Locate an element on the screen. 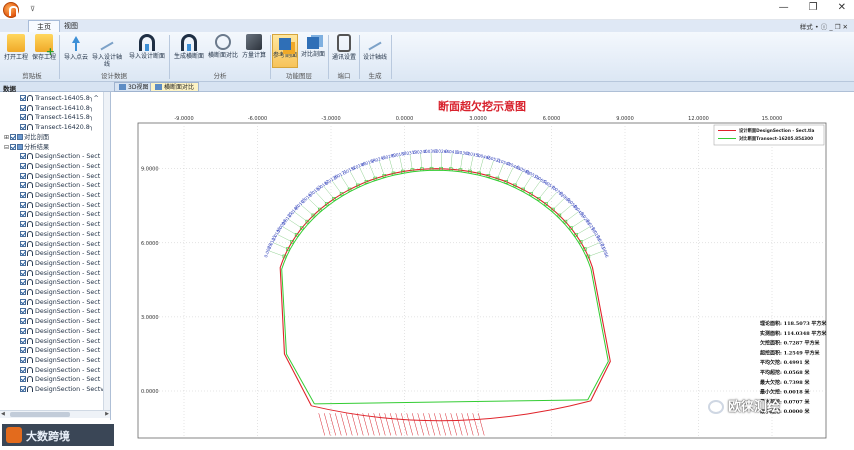 This screenshot has width=854, height=450. design-axis-button: 设计轴线 is located at coordinates (375, 51).